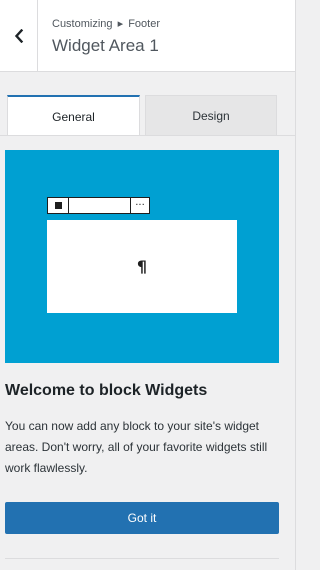 The height and width of the screenshot is (570, 320). I want to click on more-options-icon: ···, so click(139, 205).